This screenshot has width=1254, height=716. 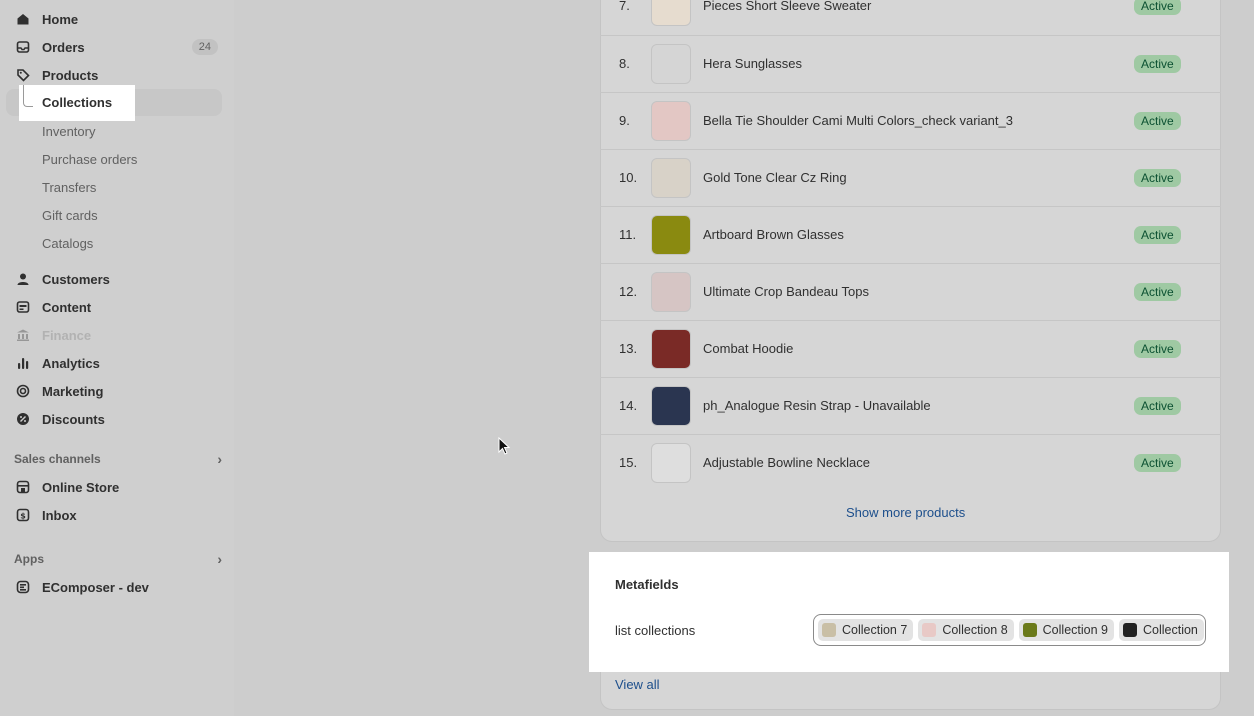 What do you see at coordinates (114, 19) in the screenshot?
I see `nav-home: Home` at bounding box center [114, 19].